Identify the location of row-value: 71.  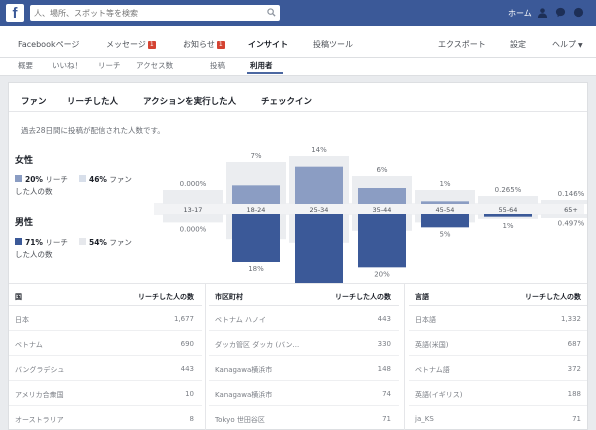
(576, 419).